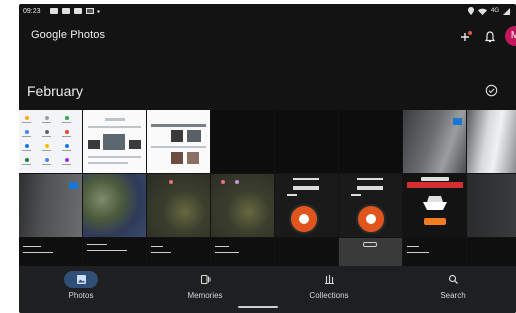 This screenshot has width=516, height=313. Describe the element at coordinates (55, 91) in the screenshot. I see `month-header: February` at that location.